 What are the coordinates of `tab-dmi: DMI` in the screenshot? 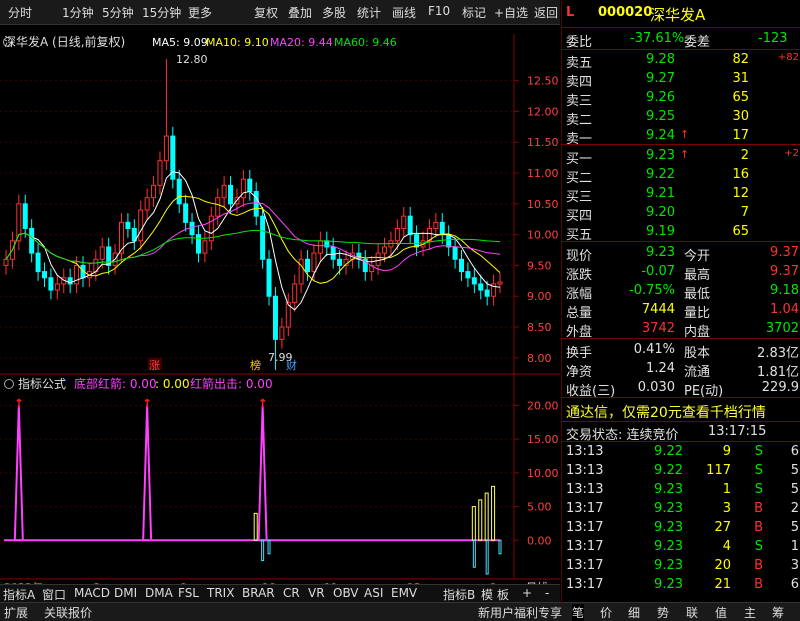 It's located at (125, 593).